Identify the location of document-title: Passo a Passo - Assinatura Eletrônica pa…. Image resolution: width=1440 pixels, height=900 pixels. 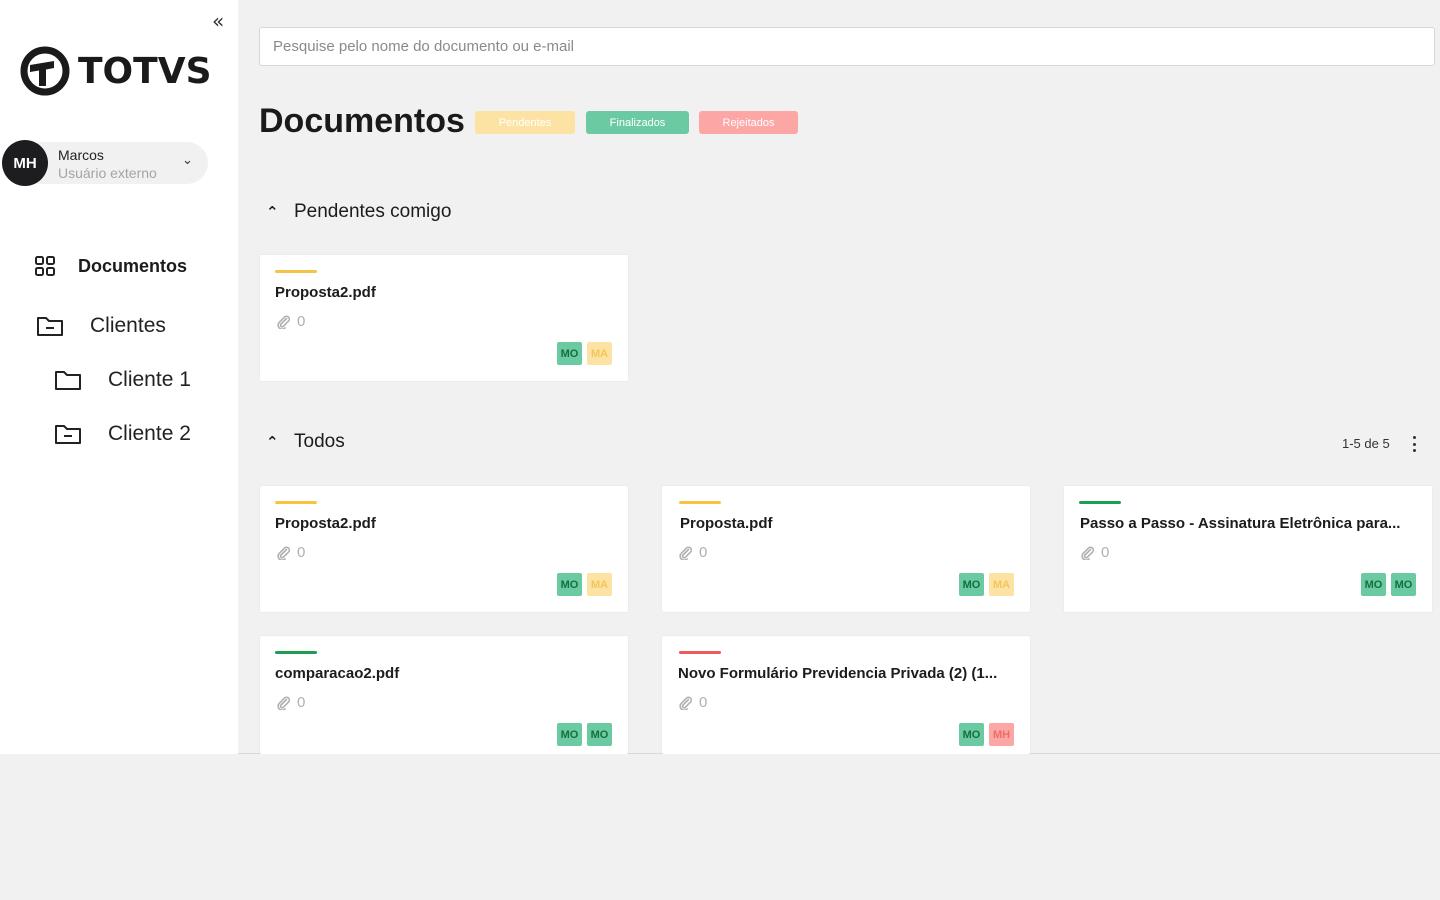
(1240, 523).